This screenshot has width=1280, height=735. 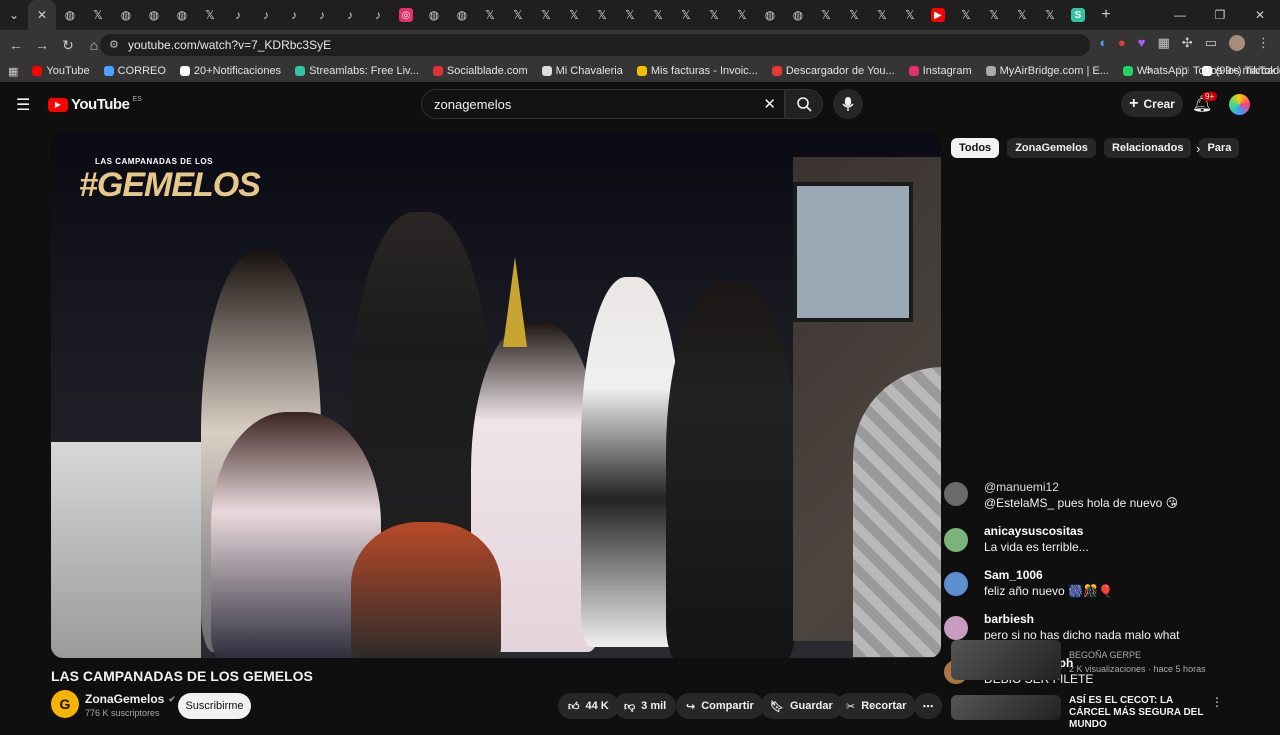 I want to click on recommended-meta: 2 K visualizaciones · hace 5 horas, so click(x=1137, y=669).